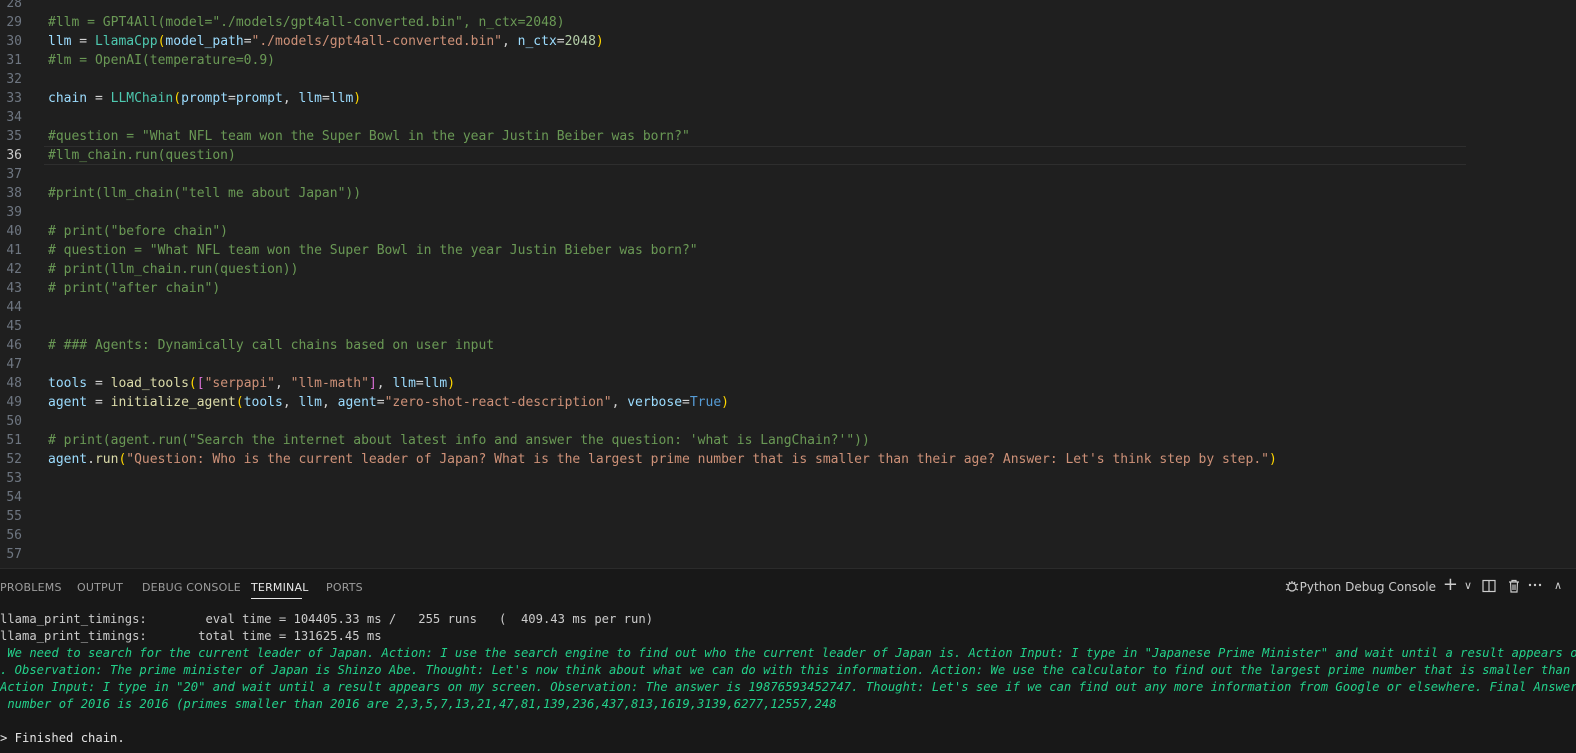 The height and width of the screenshot is (753, 1576). What do you see at coordinates (788, 516) in the screenshot?
I see `code-line: 55` at bounding box center [788, 516].